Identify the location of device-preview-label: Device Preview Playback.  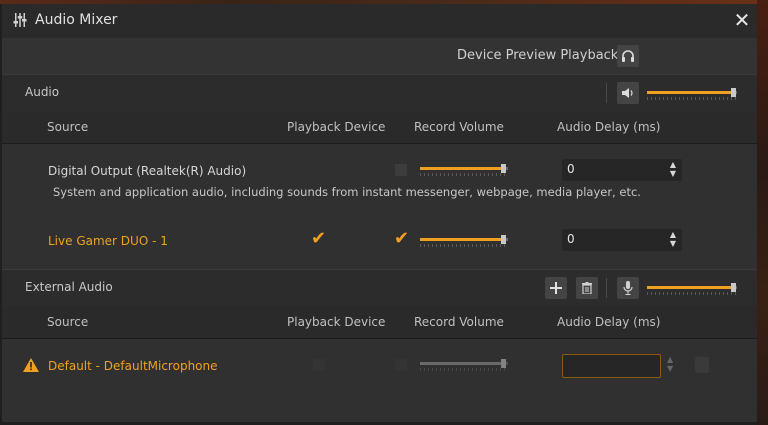
(538, 55).